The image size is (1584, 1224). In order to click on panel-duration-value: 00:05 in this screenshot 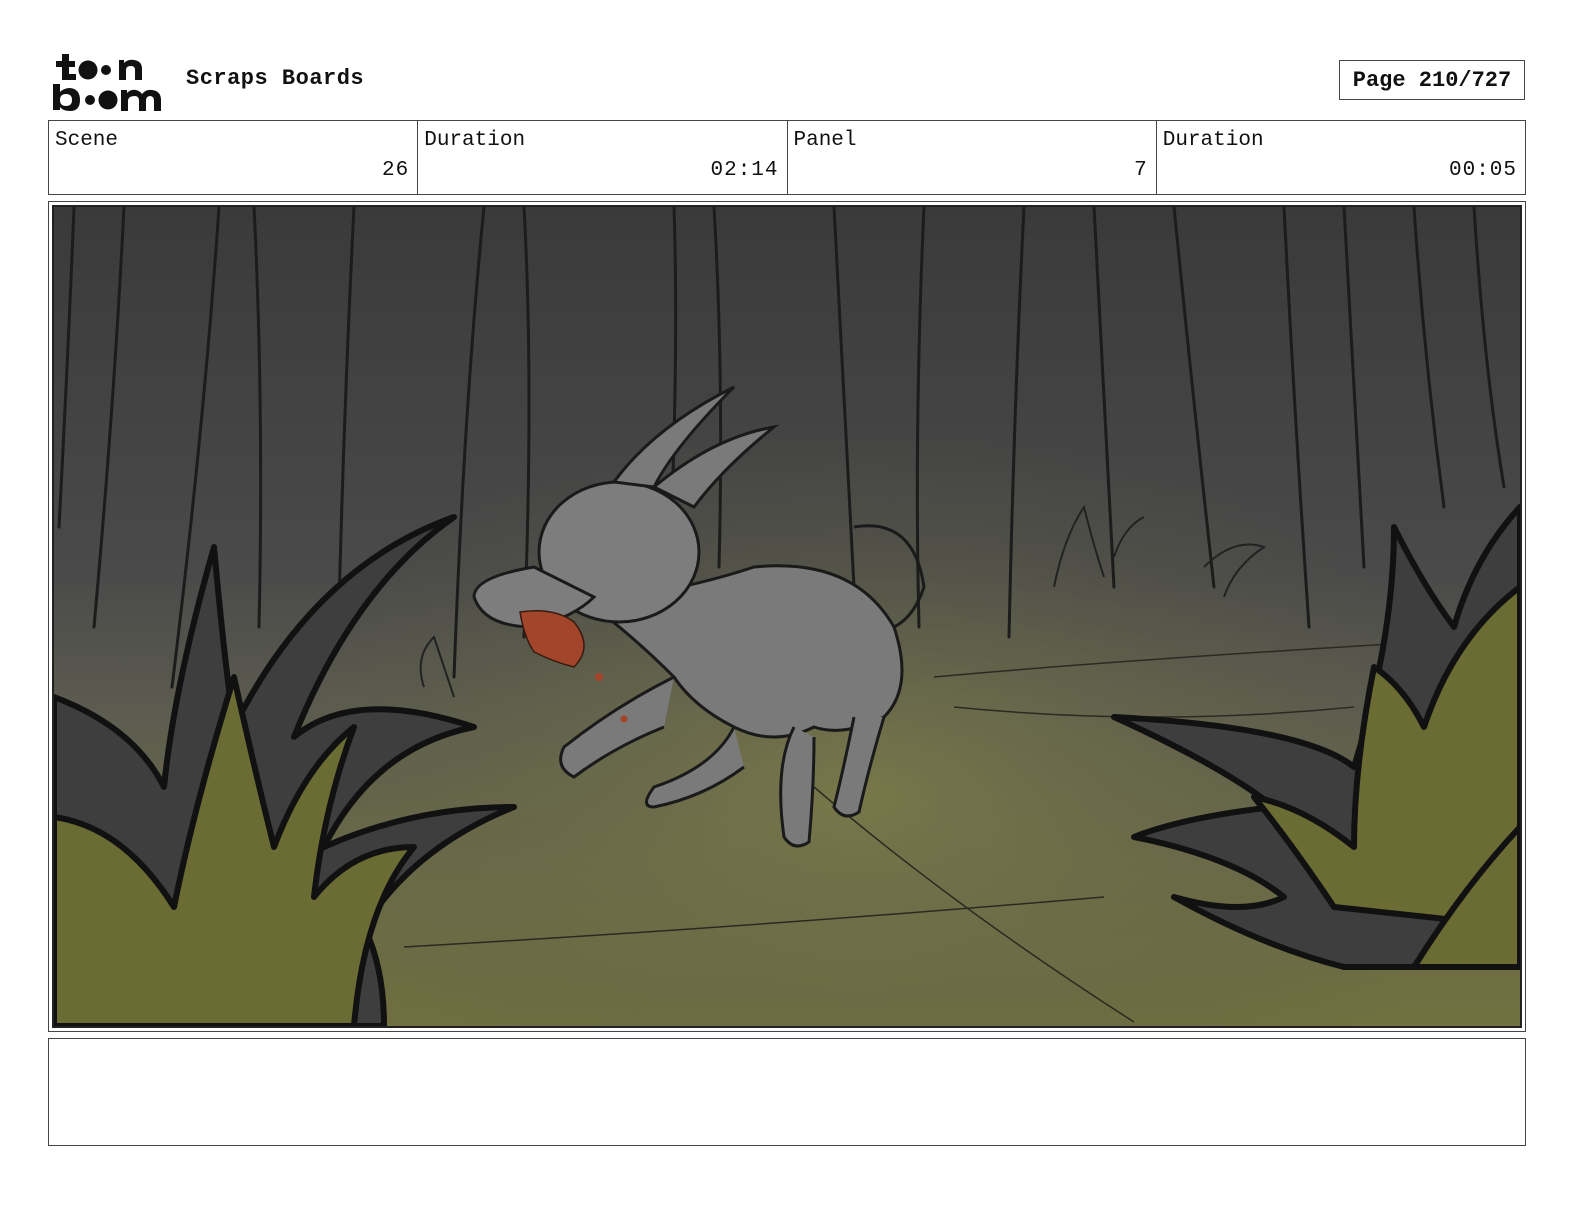, I will do `click(1482, 170)`.